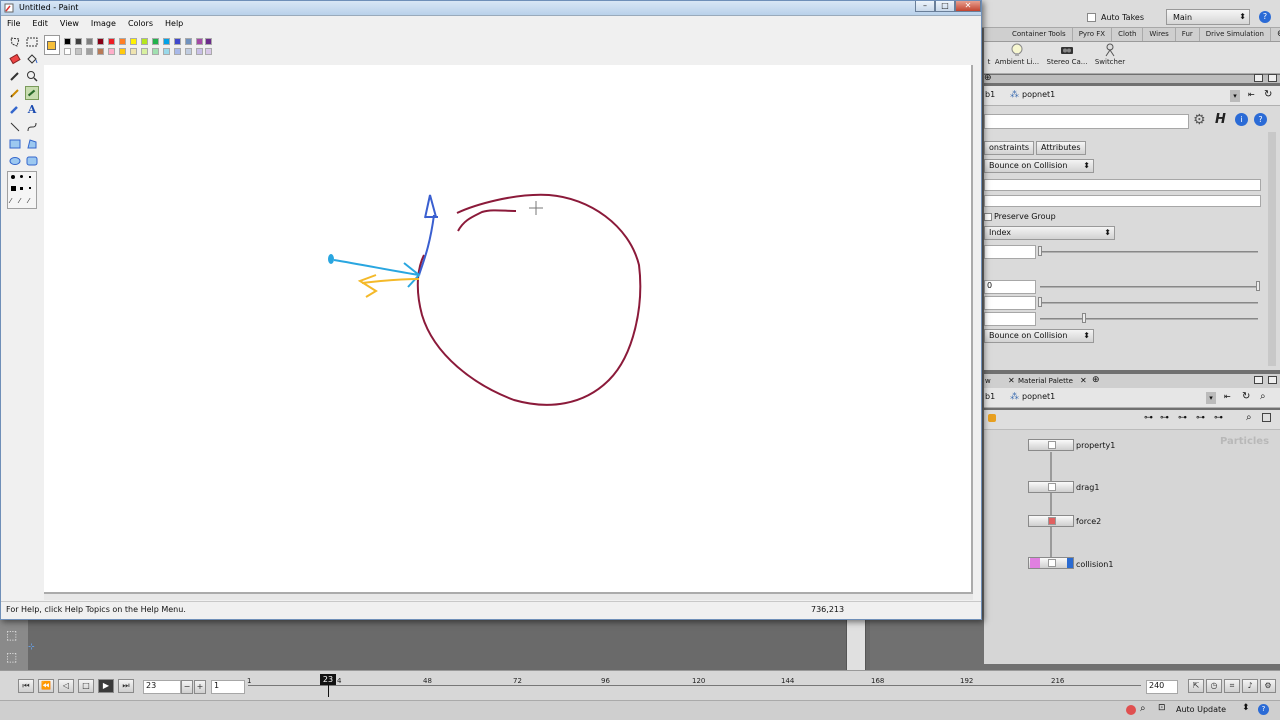  I want to click on frame-increment-button: +, so click(200, 687).